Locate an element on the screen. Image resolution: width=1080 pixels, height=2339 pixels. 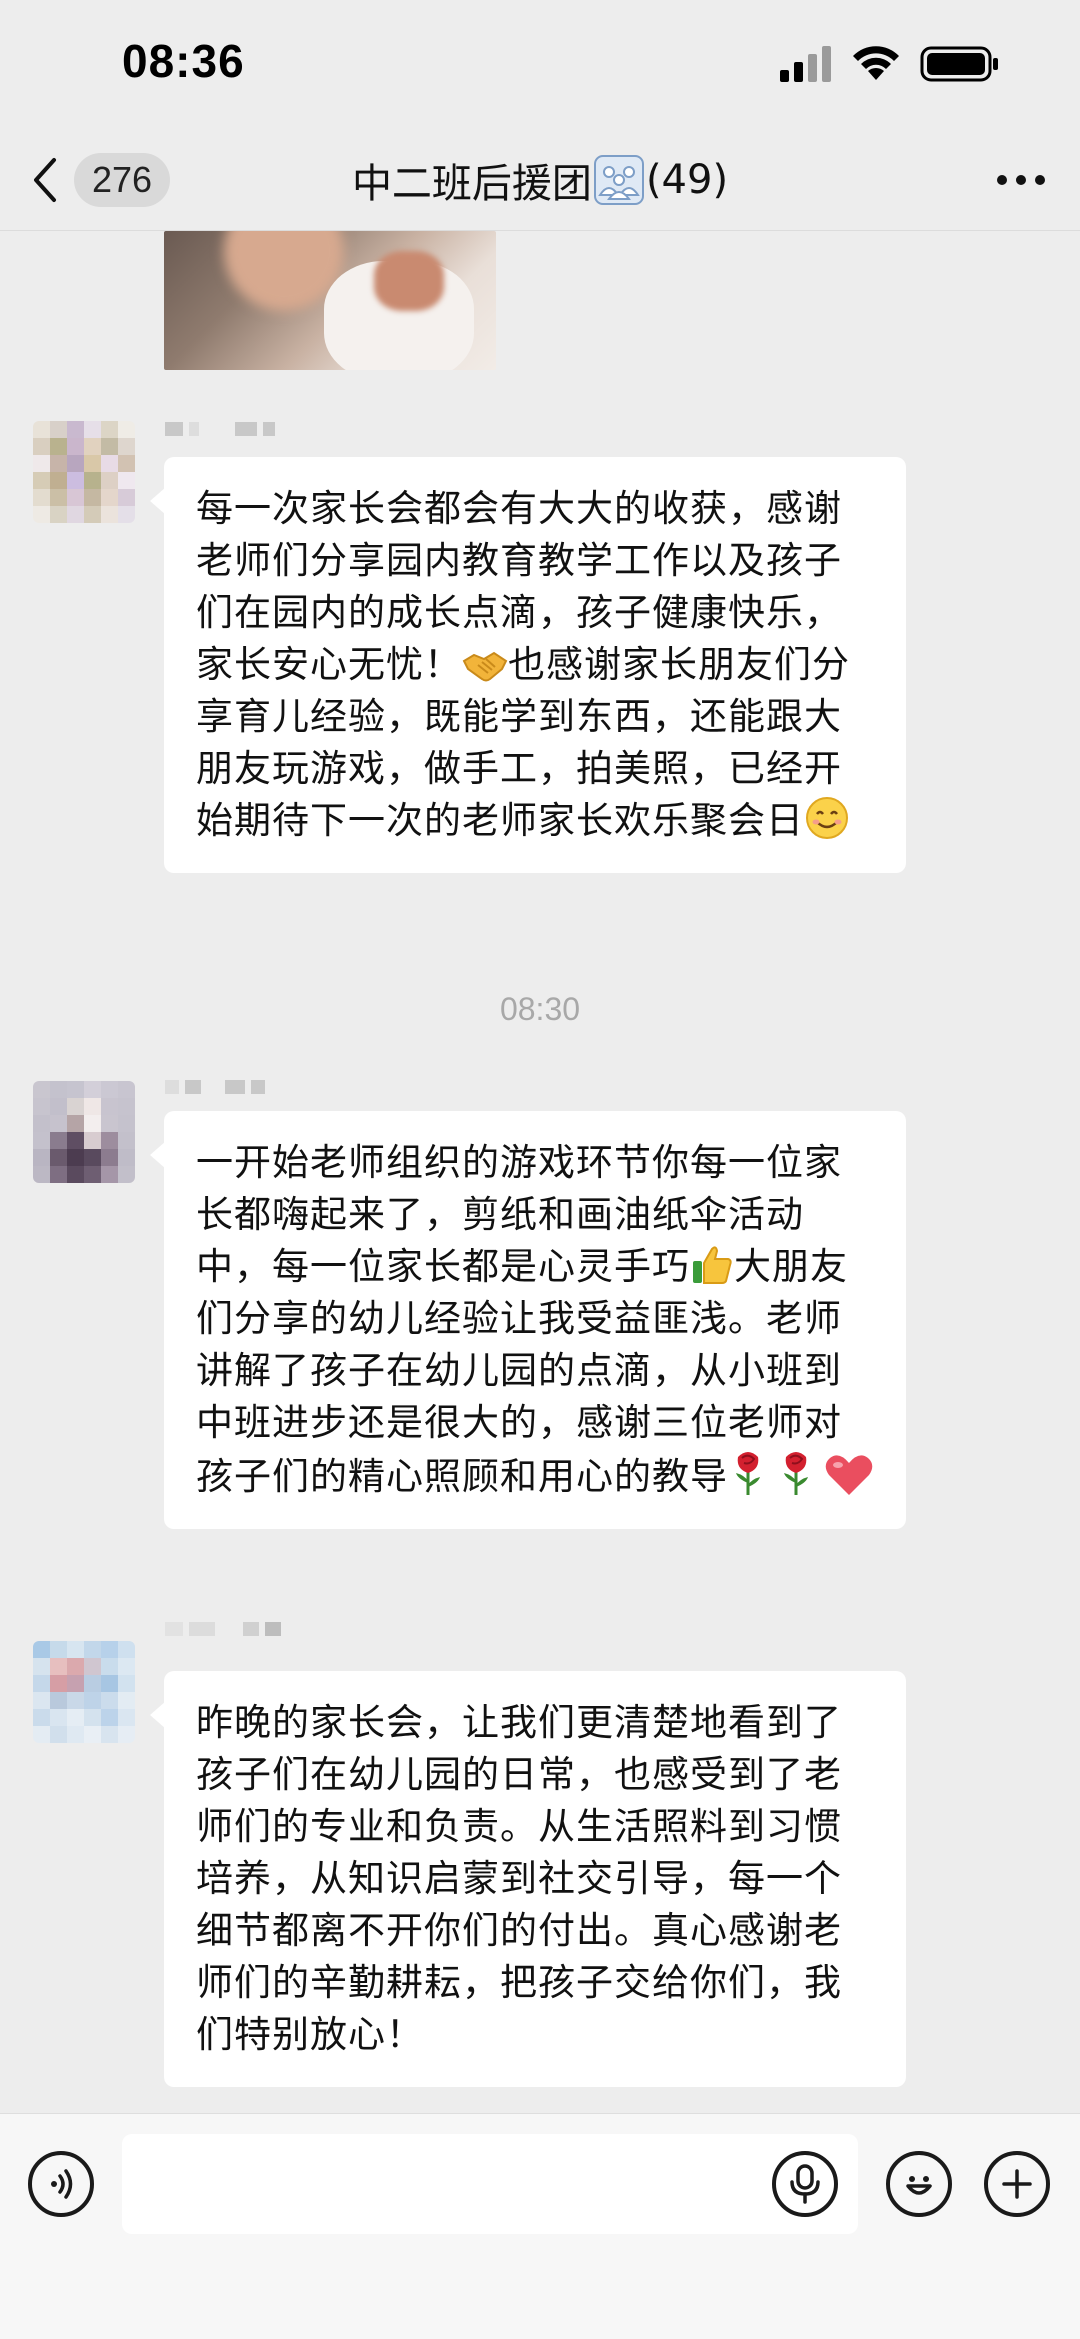
cellular-signal-icon is located at coordinates (805, 64).